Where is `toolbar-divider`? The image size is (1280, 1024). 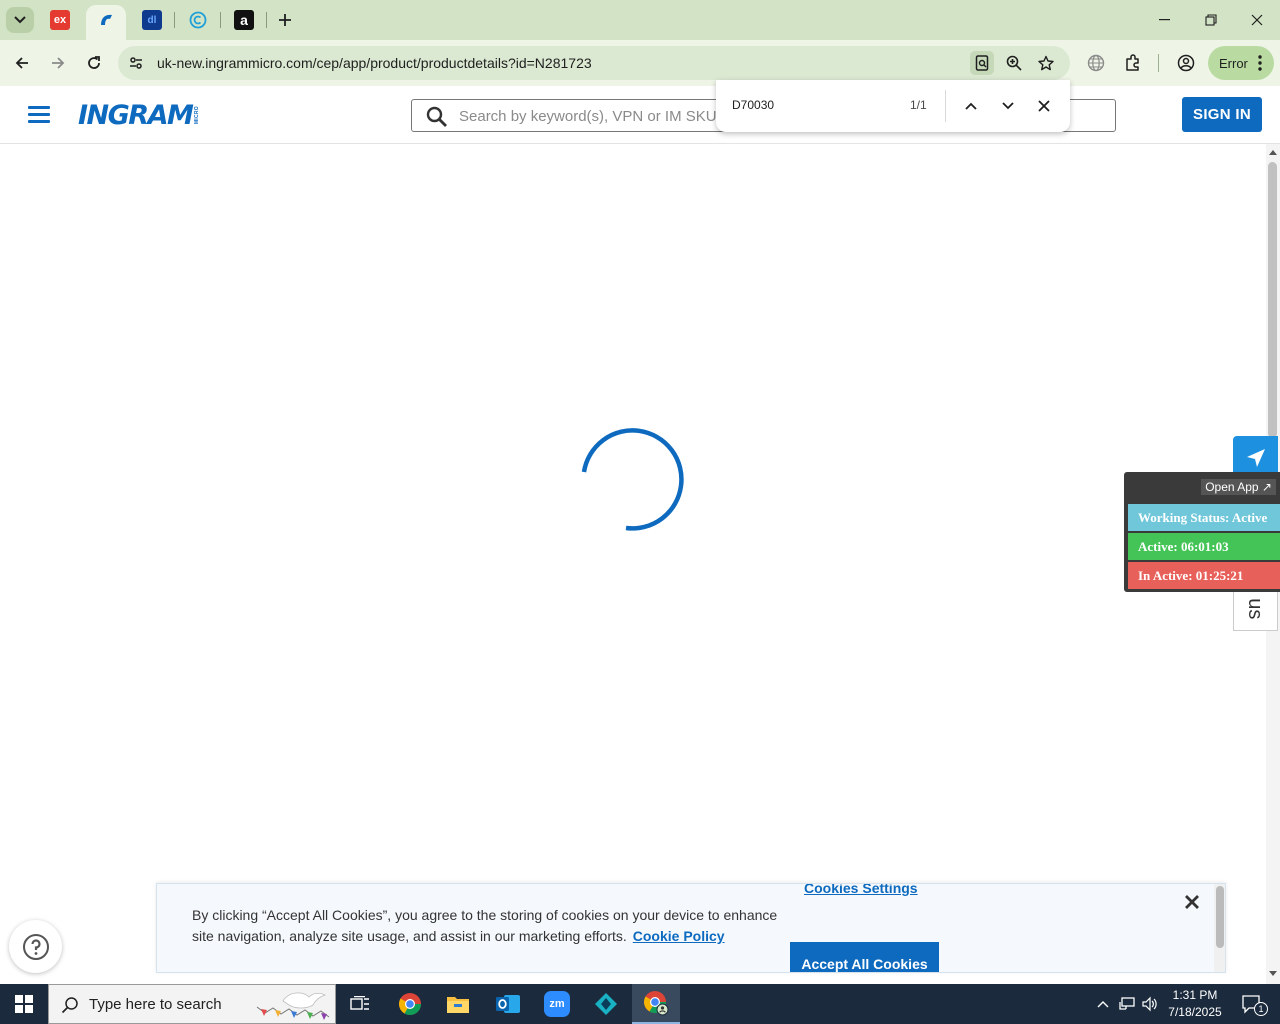 toolbar-divider is located at coordinates (1158, 63).